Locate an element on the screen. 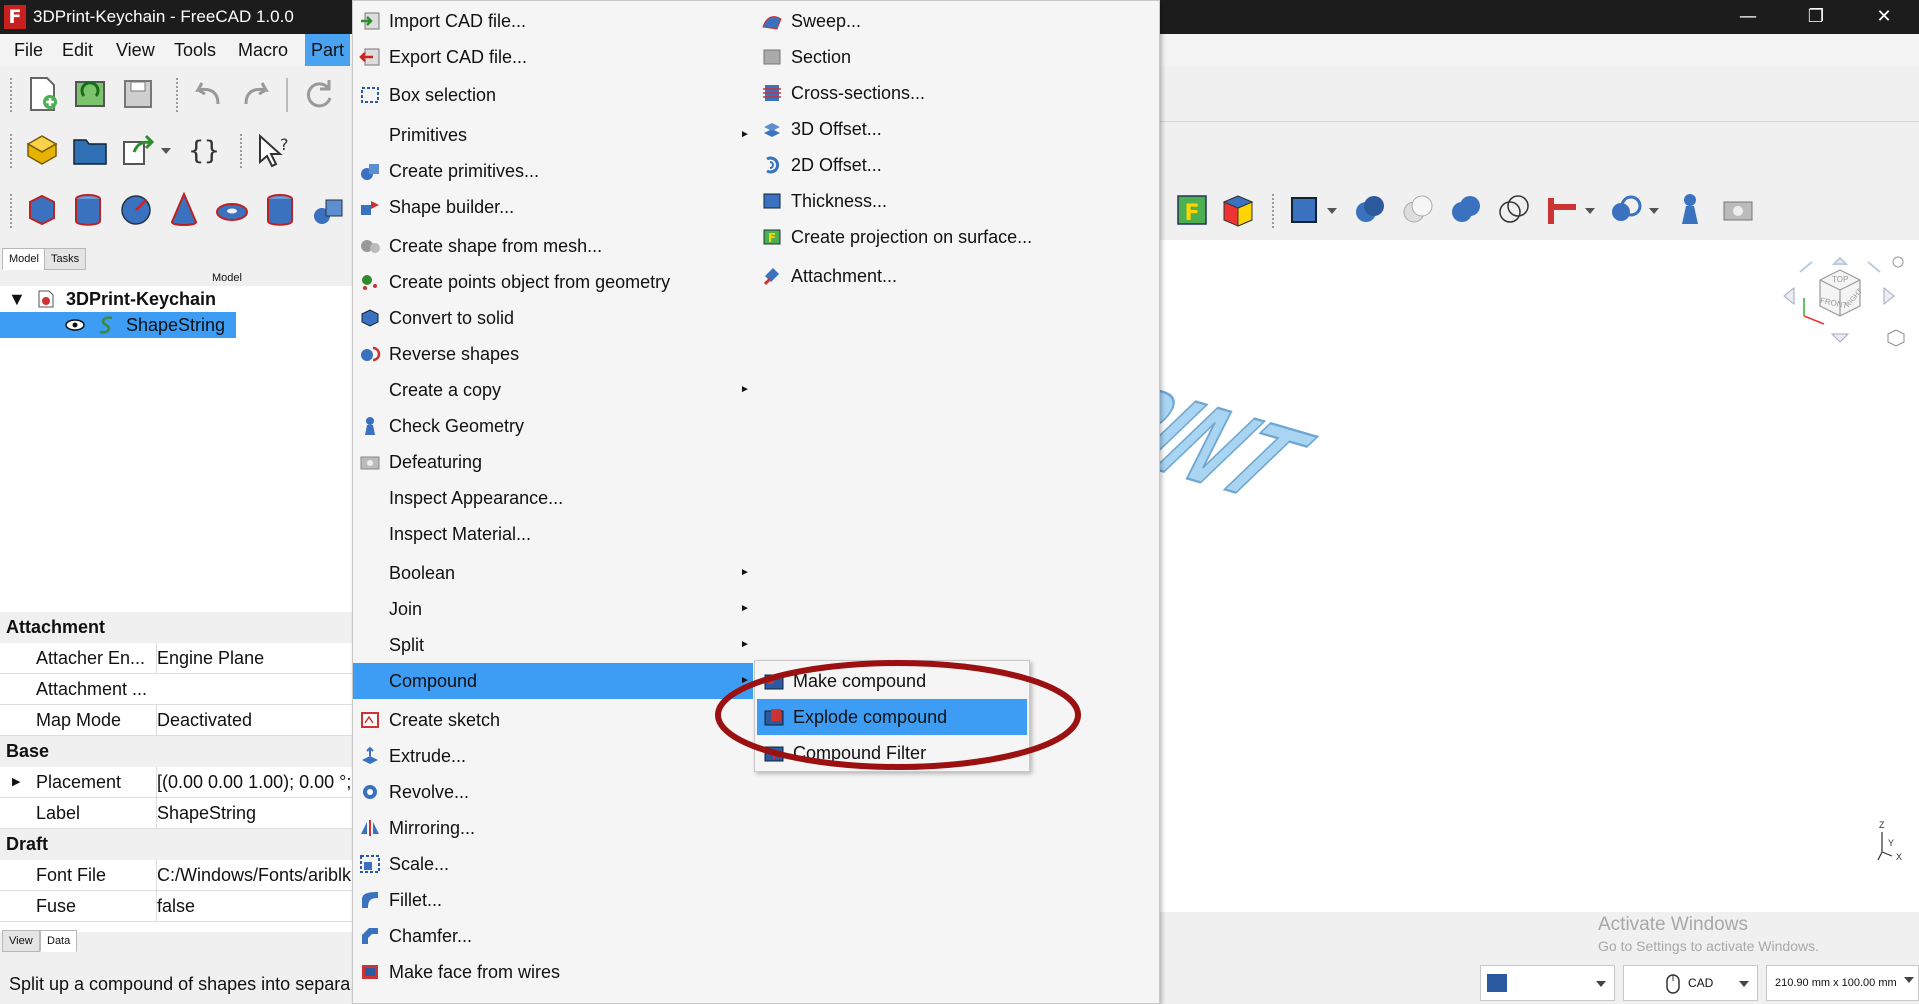  prop-row-label: Label ShapeString is located at coordinates (176, 813).